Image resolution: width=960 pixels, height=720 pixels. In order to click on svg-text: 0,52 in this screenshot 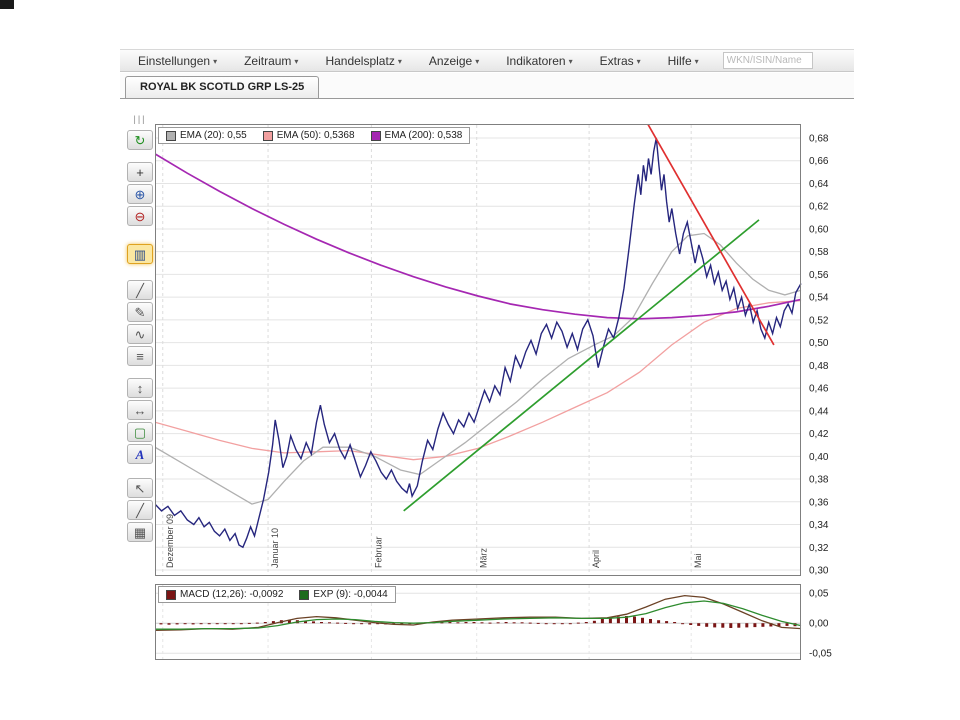, I will do `click(819, 320)`.